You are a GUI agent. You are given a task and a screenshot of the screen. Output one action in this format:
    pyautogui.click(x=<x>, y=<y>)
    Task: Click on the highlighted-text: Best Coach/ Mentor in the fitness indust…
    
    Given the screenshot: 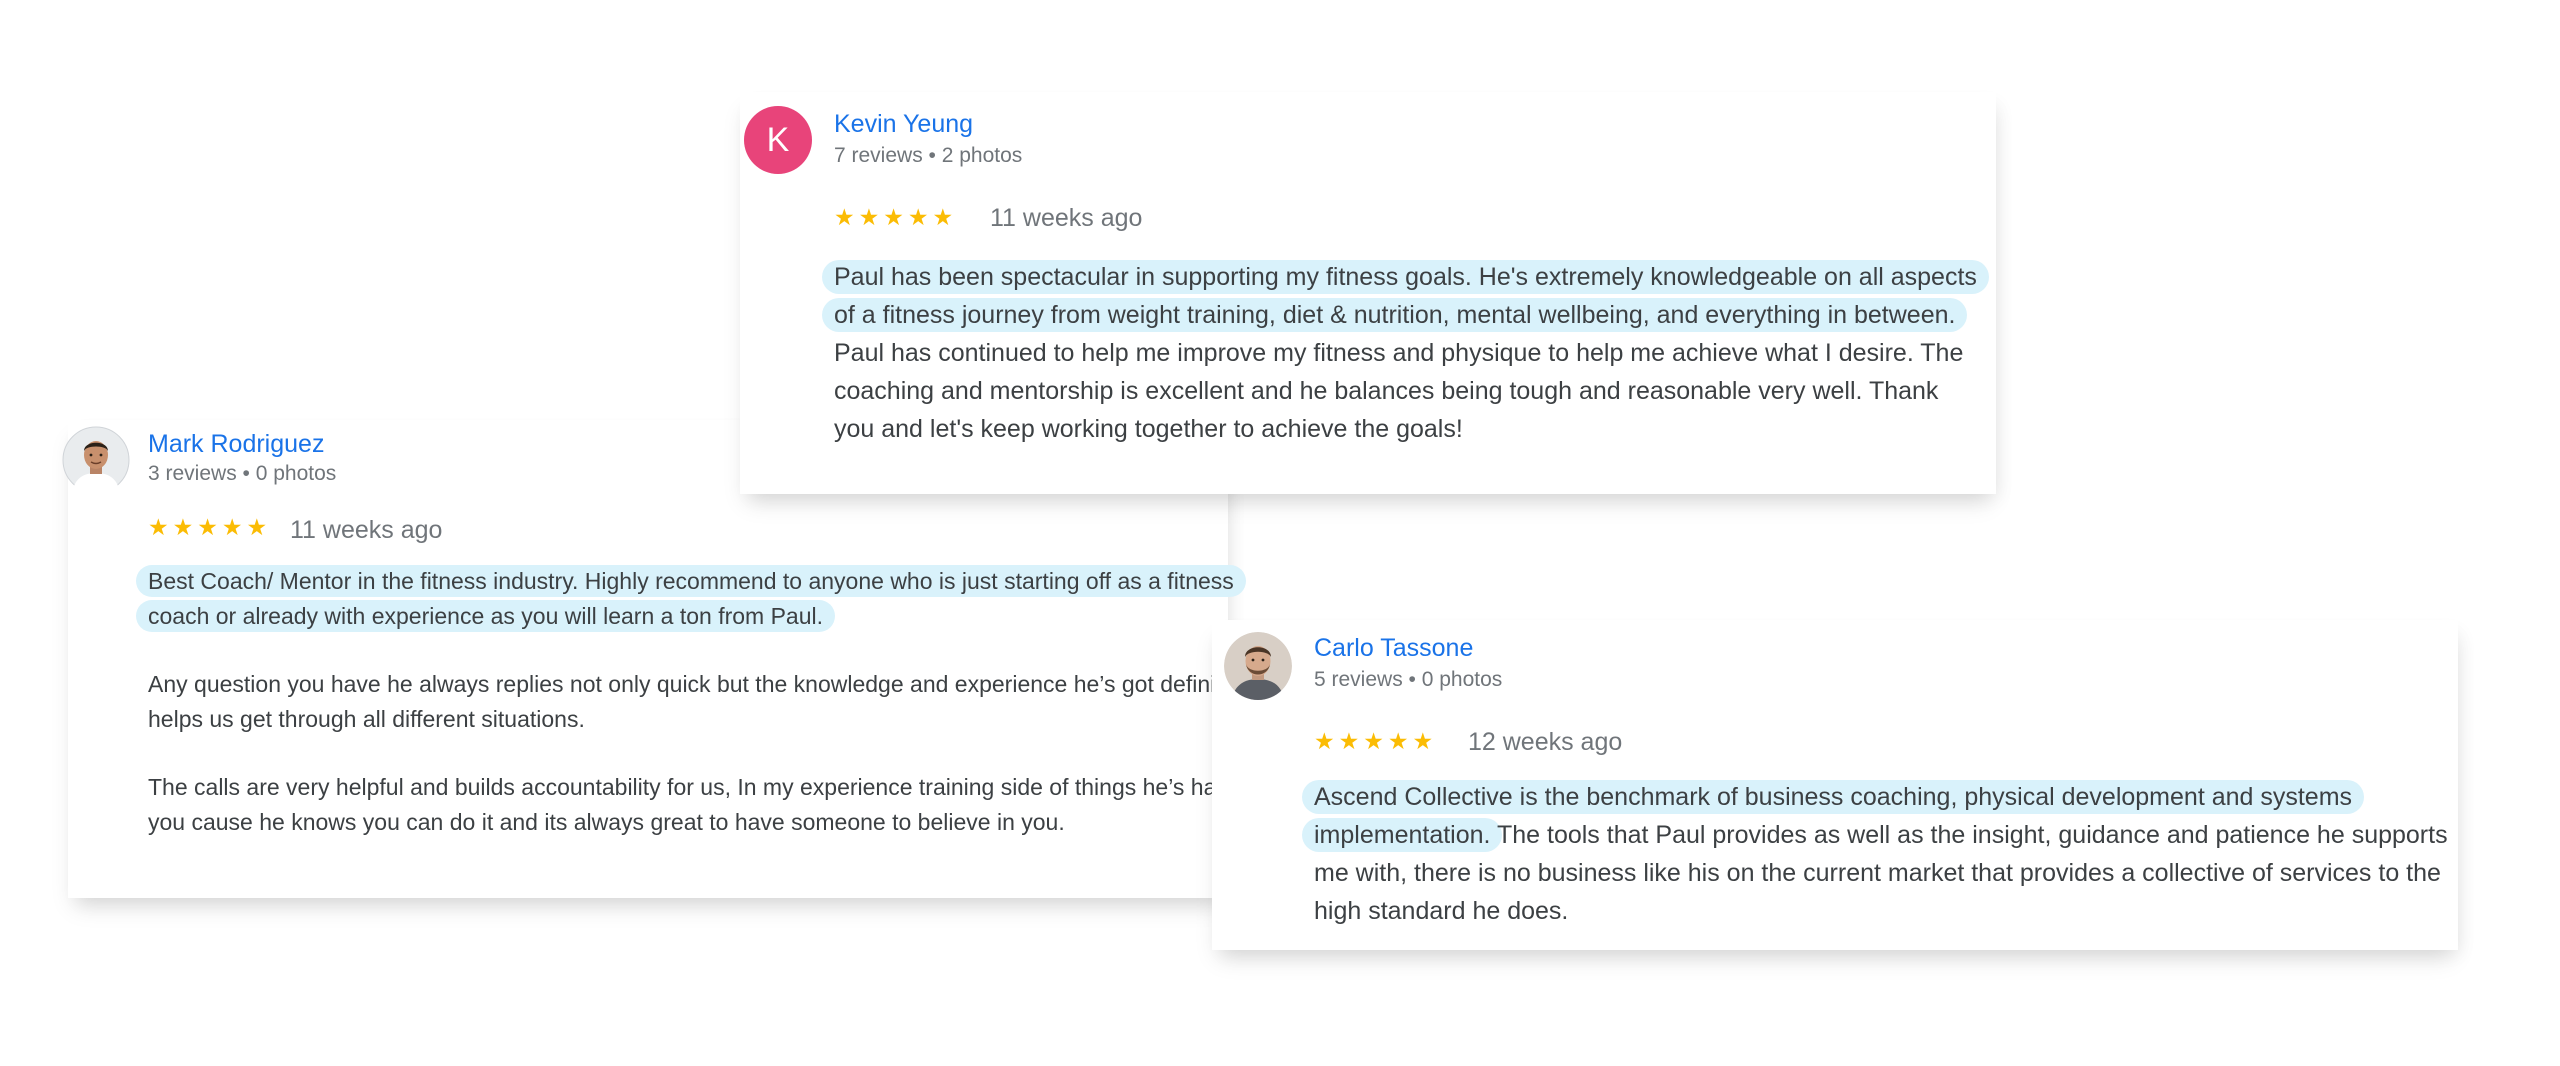 What is the action you would take?
    pyautogui.click(x=691, y=598)
    